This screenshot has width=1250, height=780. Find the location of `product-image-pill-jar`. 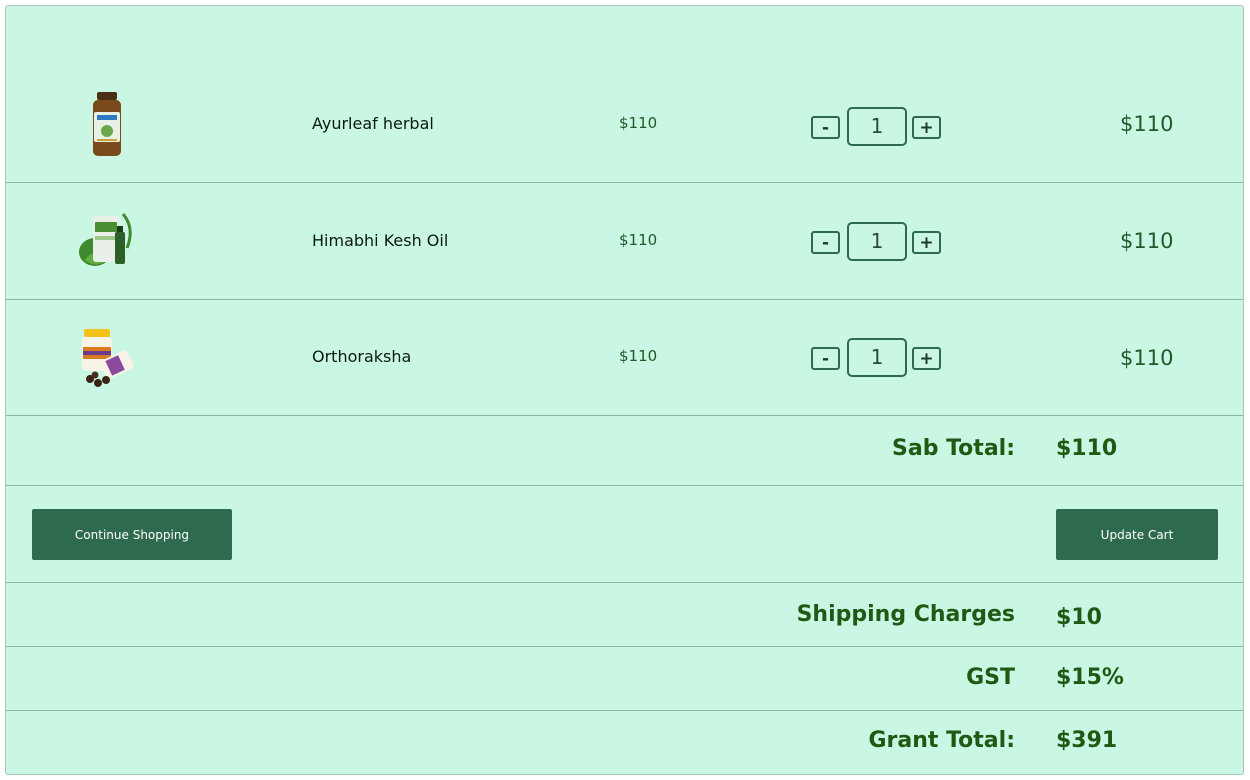

product-image-pill-jar is located at coordinates (107, 357).